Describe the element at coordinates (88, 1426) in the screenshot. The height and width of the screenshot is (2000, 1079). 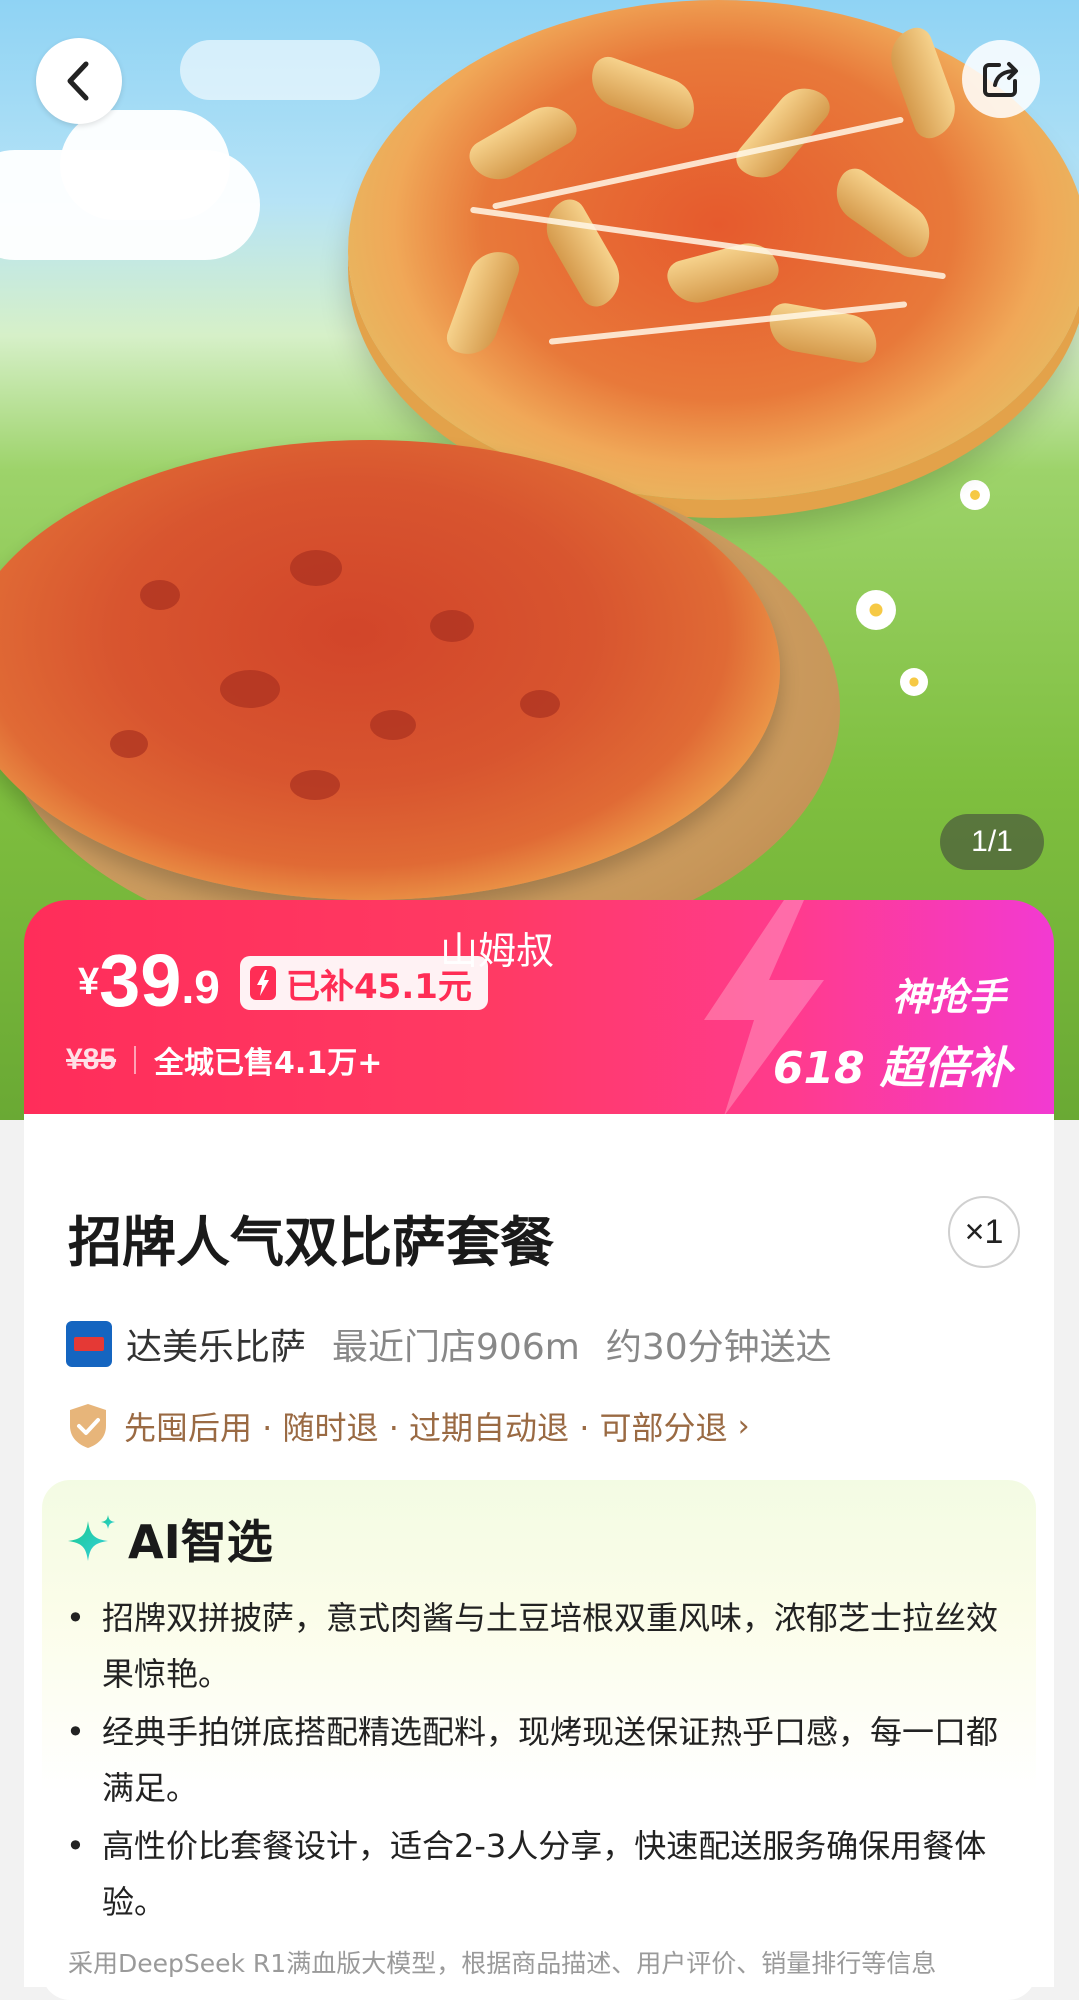
I see `shield-check-icon` at that location.